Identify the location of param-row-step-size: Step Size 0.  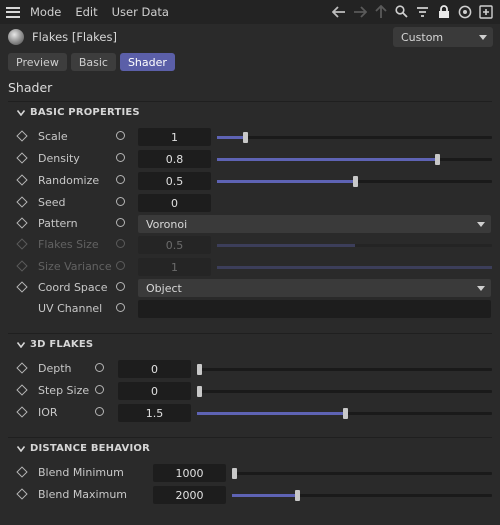
(250, 391).